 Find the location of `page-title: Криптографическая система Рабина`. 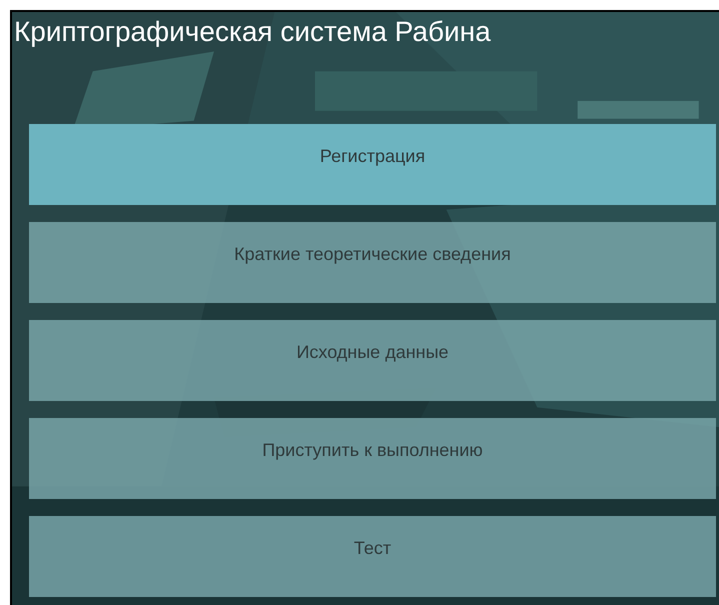

page-title: Криптографическая система Рабина is located at coordinates (252, 32).